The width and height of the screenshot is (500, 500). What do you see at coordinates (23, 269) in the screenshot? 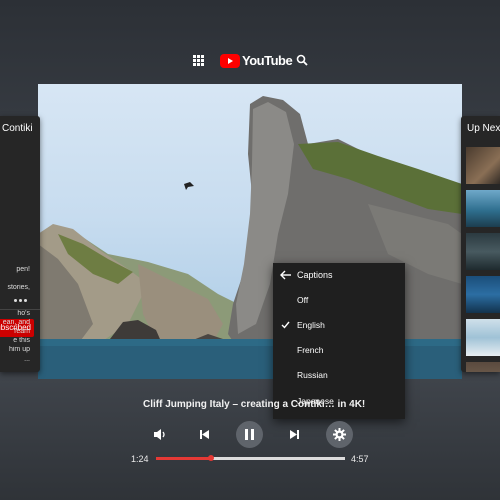
I see `description-line: pen!` at bounding box center [23, 269].